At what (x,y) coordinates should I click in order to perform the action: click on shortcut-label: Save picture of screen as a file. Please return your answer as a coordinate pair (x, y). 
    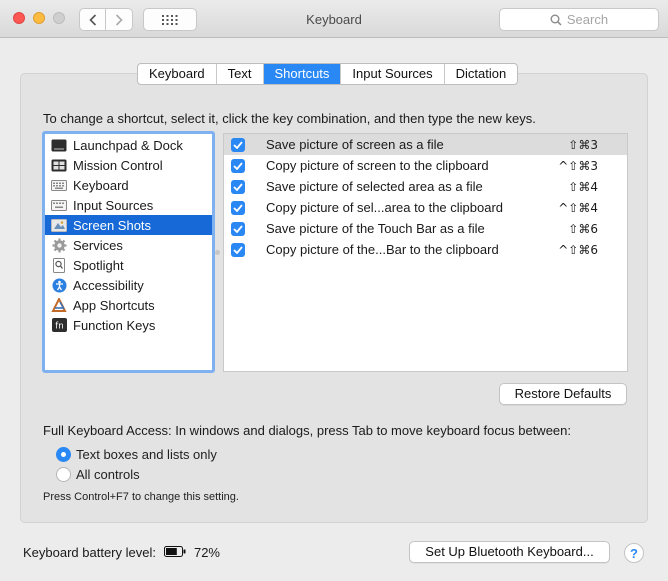
    Looking at the image, I should click on (355, 144).